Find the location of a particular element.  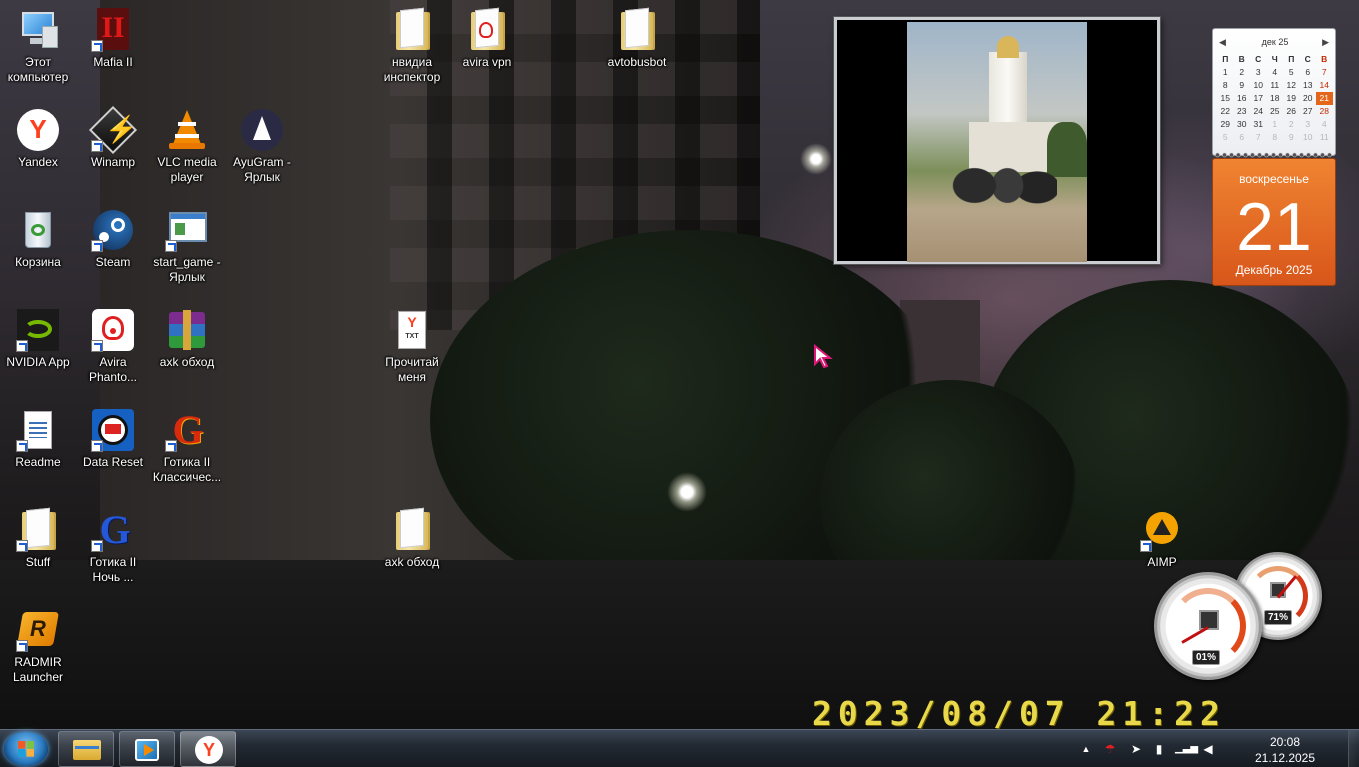

clock-time: 20:08 is located at coordinates (1285, 742).